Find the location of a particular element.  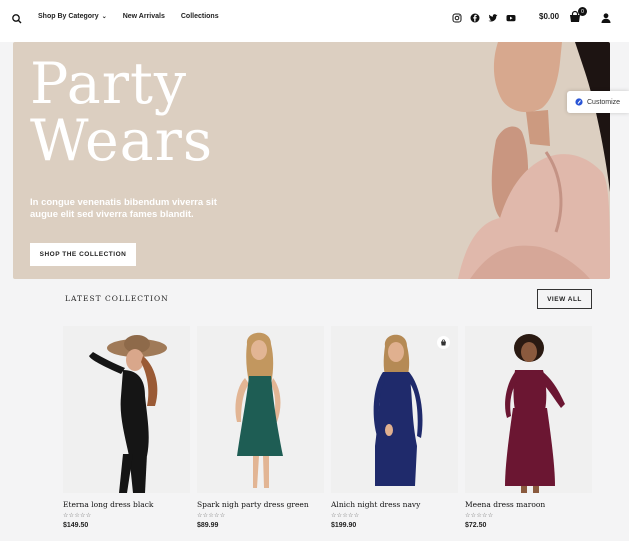

product-name: Eterna long dress black is located at coordinates (126, 504).